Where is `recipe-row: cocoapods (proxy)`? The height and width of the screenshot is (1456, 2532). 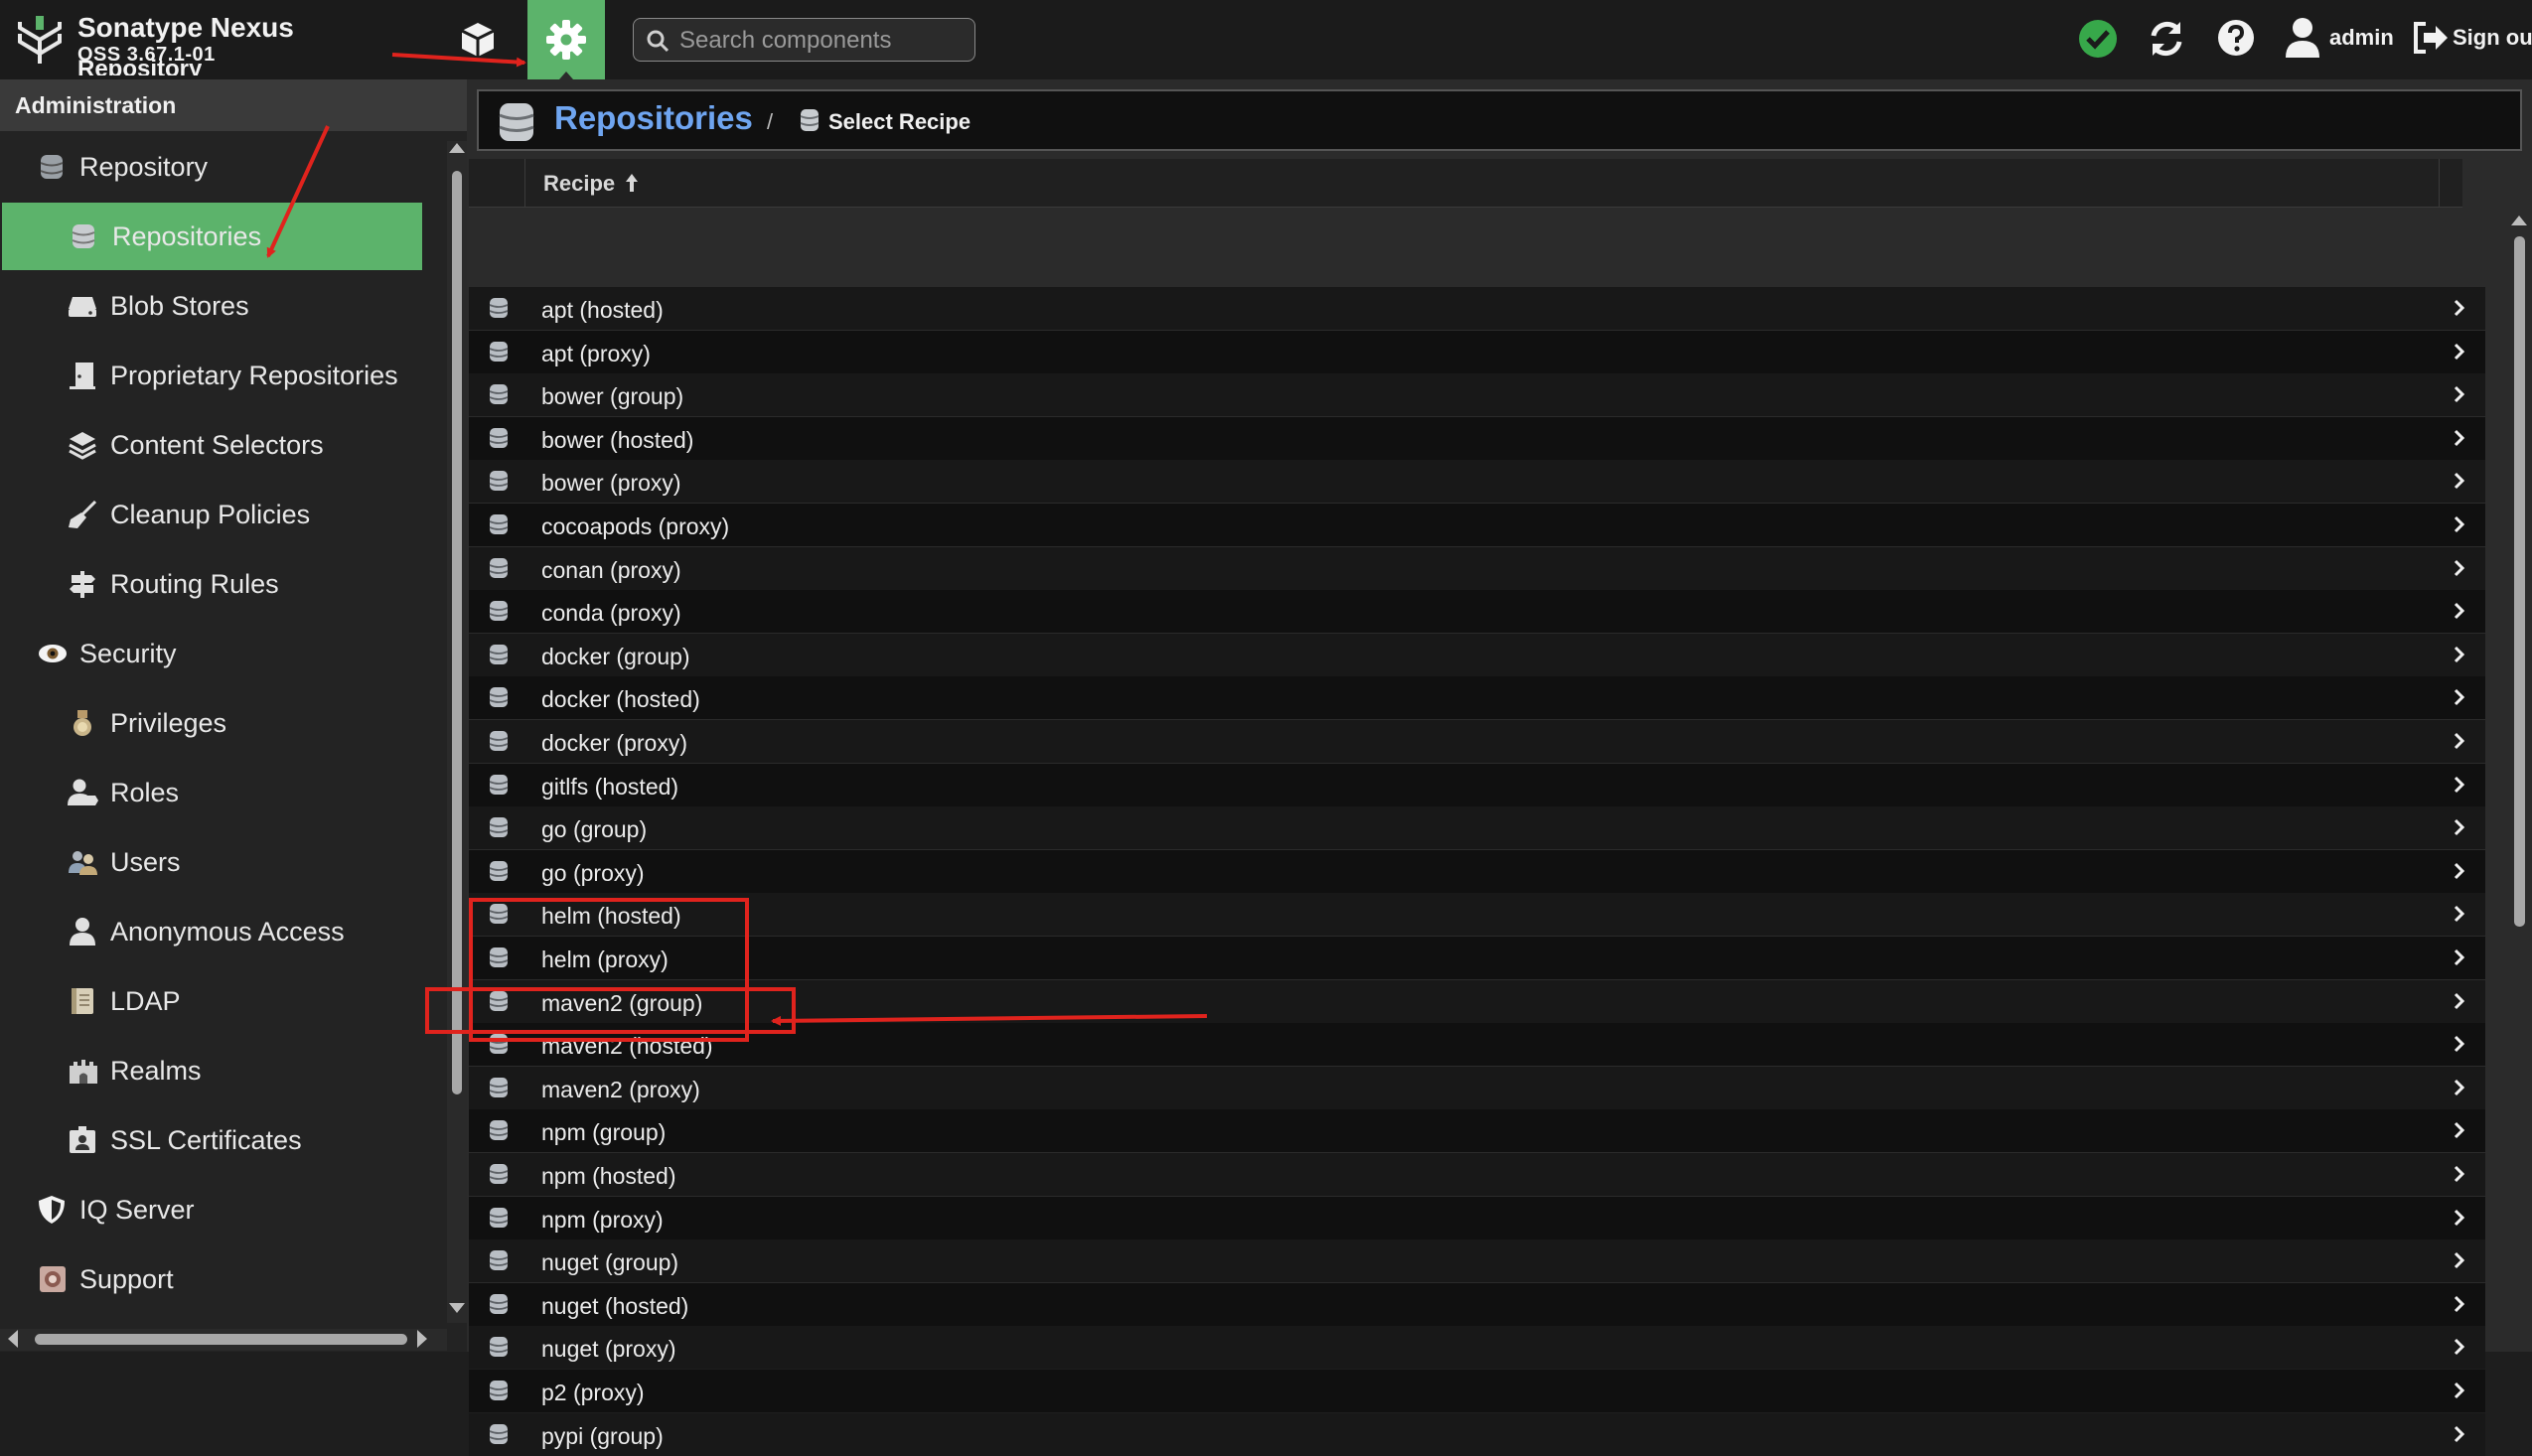 recipe-row: cocoapods (proxy) is located at coordinates (1477, 525).